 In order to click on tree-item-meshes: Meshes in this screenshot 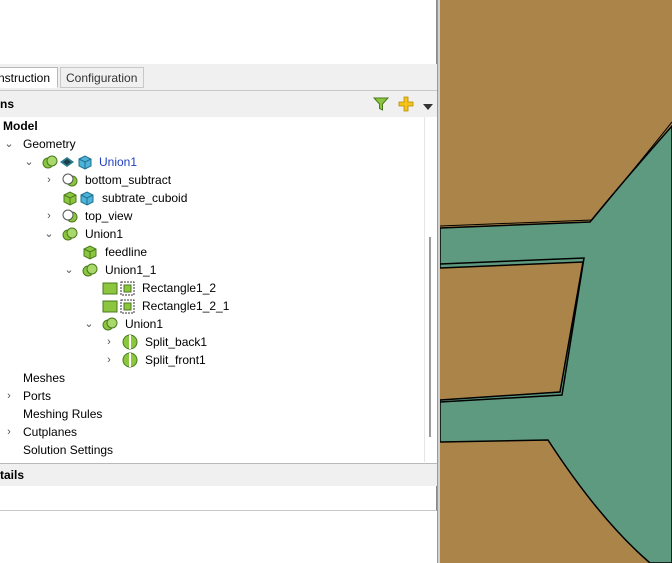, I will do `click(100, 378)`.